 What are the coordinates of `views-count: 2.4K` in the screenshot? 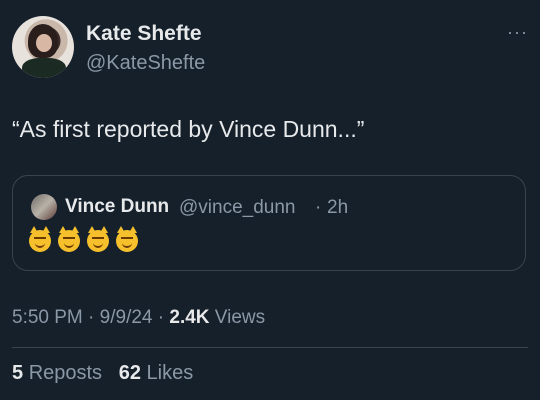 It's located at (189, 317).